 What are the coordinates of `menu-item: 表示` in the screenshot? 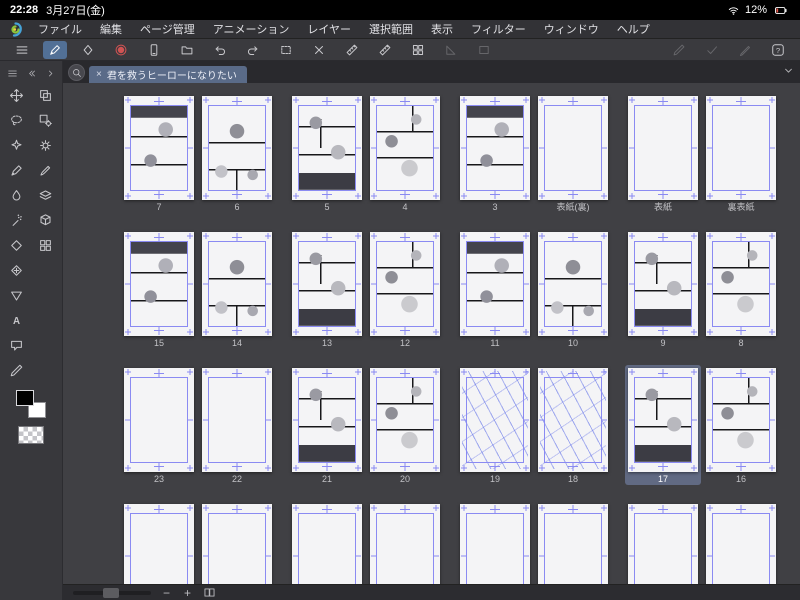 It's located at (442, 29).